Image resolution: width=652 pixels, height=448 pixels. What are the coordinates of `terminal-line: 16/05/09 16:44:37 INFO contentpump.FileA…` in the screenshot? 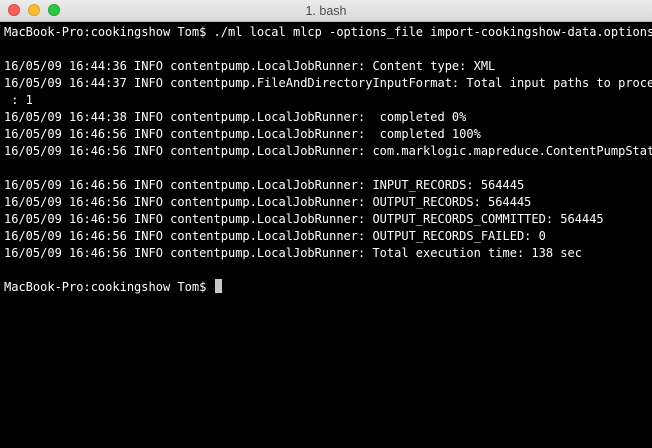 It's located at (328, 83).